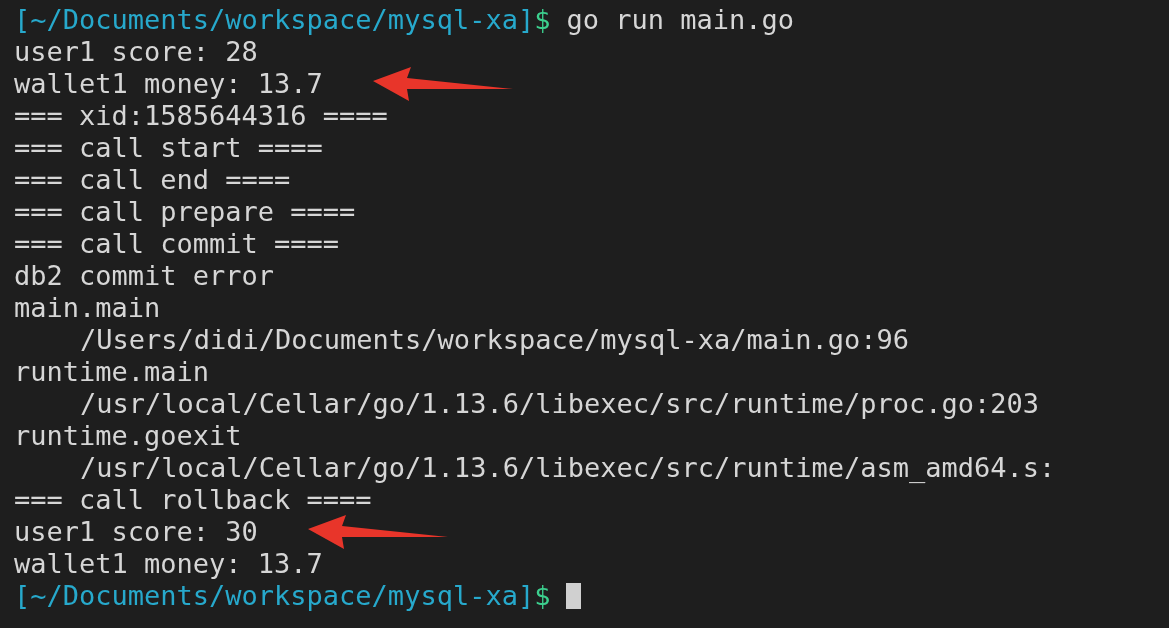  What do you see at coordinates (112, 372) in the screenshot?
I see `output-line: runtime.main` at bounding box center [112, 372].